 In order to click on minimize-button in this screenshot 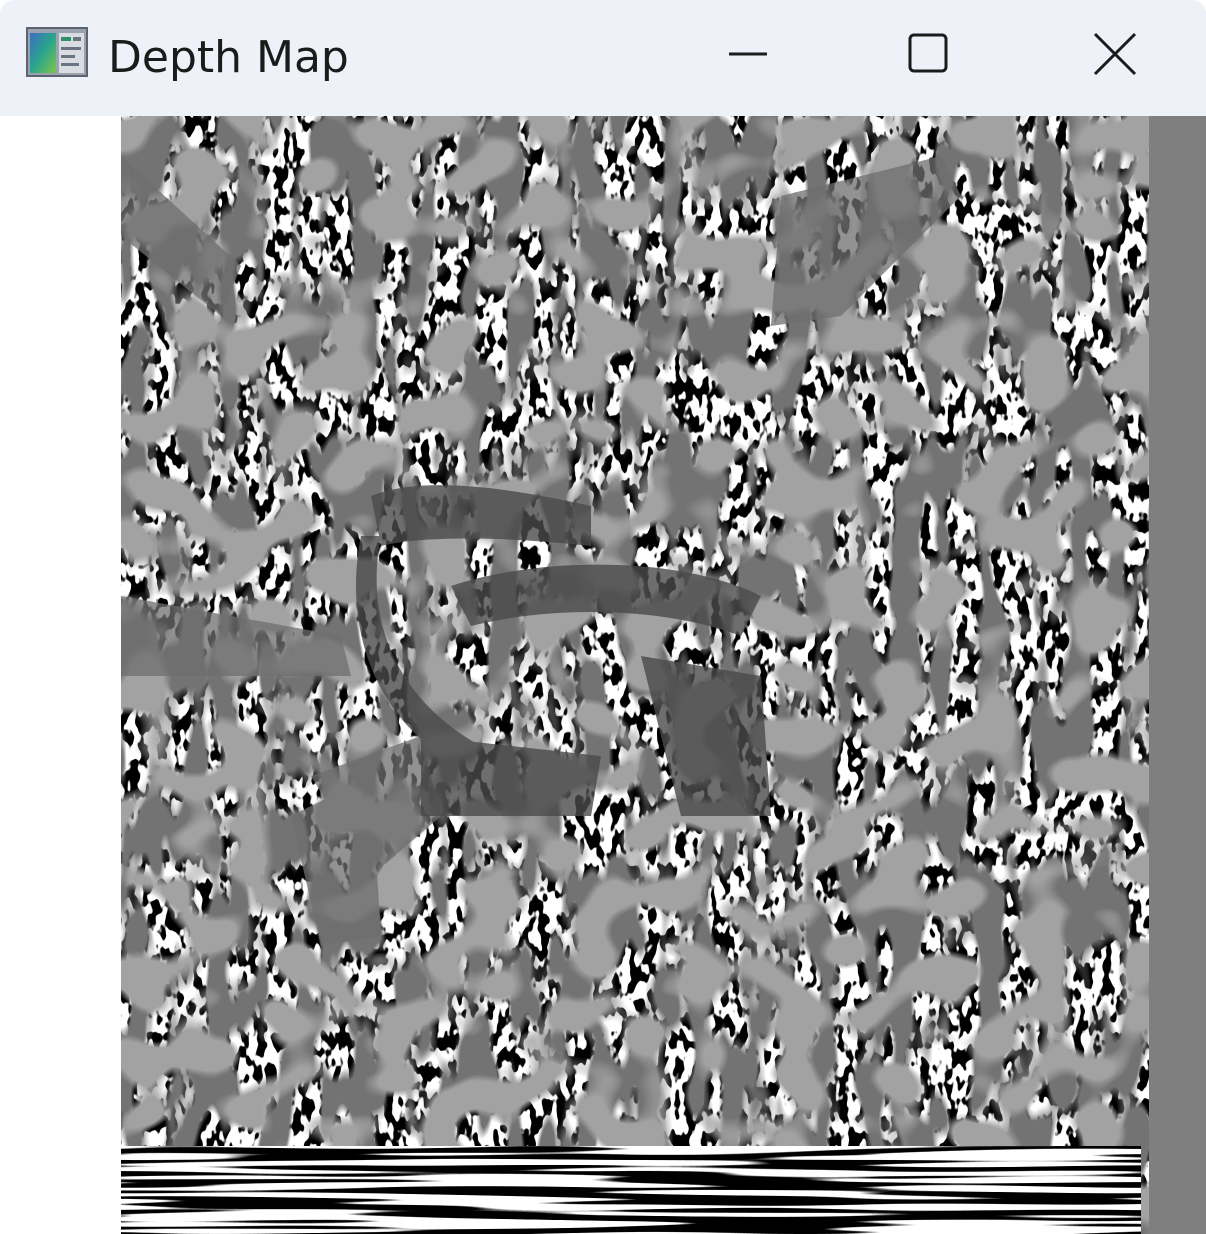, I will do `click(748, 54)`.